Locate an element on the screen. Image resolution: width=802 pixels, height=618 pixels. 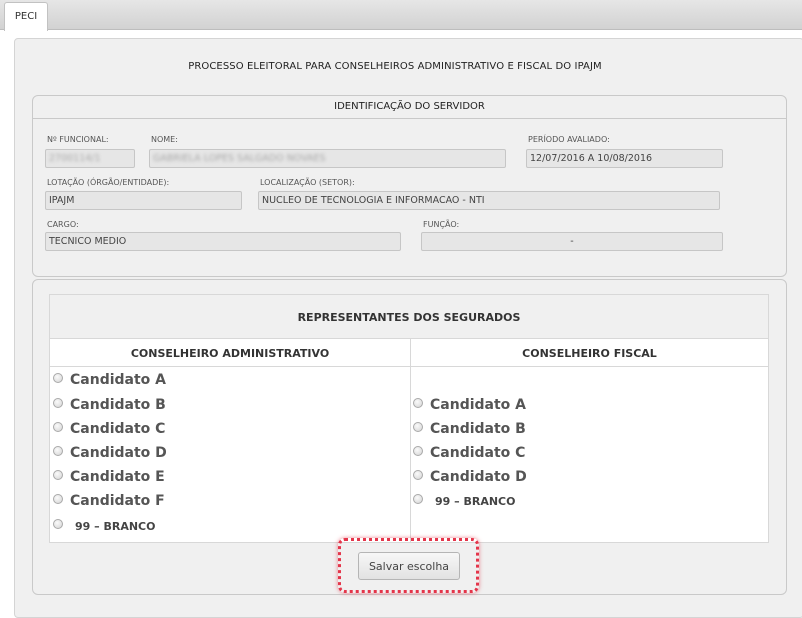
admin-option-e: Candidato E is located at coordinates (109, 475).